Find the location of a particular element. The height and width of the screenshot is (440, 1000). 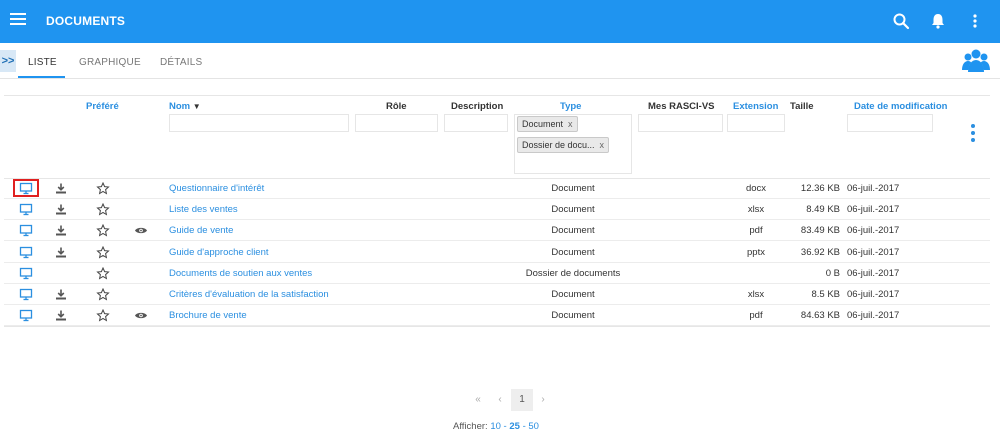

page-1-button: 1 is located at coordinates (522, 400).